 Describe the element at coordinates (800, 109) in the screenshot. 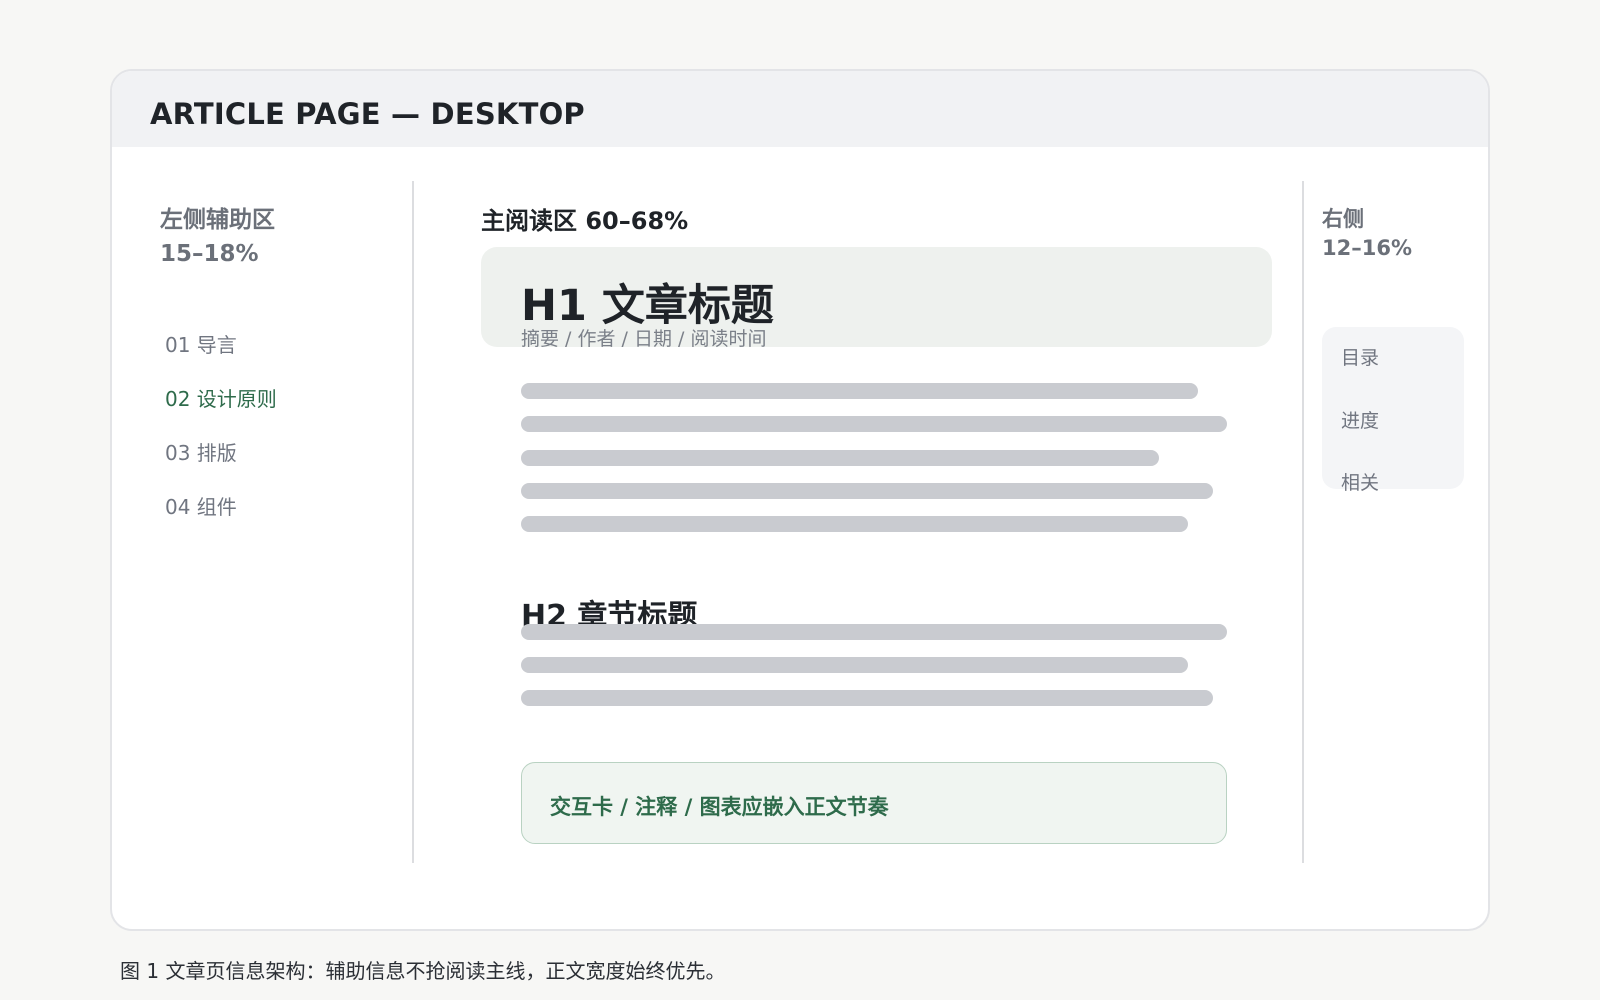

I see `frame-header: ARTICLE PAGE — DESKTOP` at that location.